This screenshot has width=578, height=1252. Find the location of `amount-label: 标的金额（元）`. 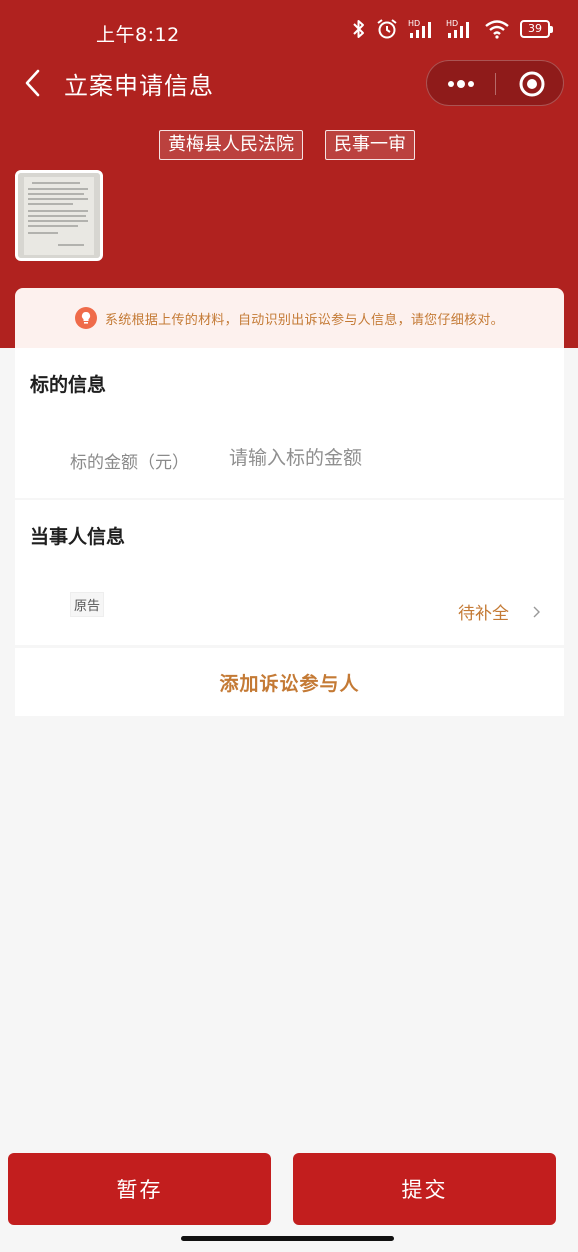

amount-label: 标的金额（元） is located at coordinates (129, 463).